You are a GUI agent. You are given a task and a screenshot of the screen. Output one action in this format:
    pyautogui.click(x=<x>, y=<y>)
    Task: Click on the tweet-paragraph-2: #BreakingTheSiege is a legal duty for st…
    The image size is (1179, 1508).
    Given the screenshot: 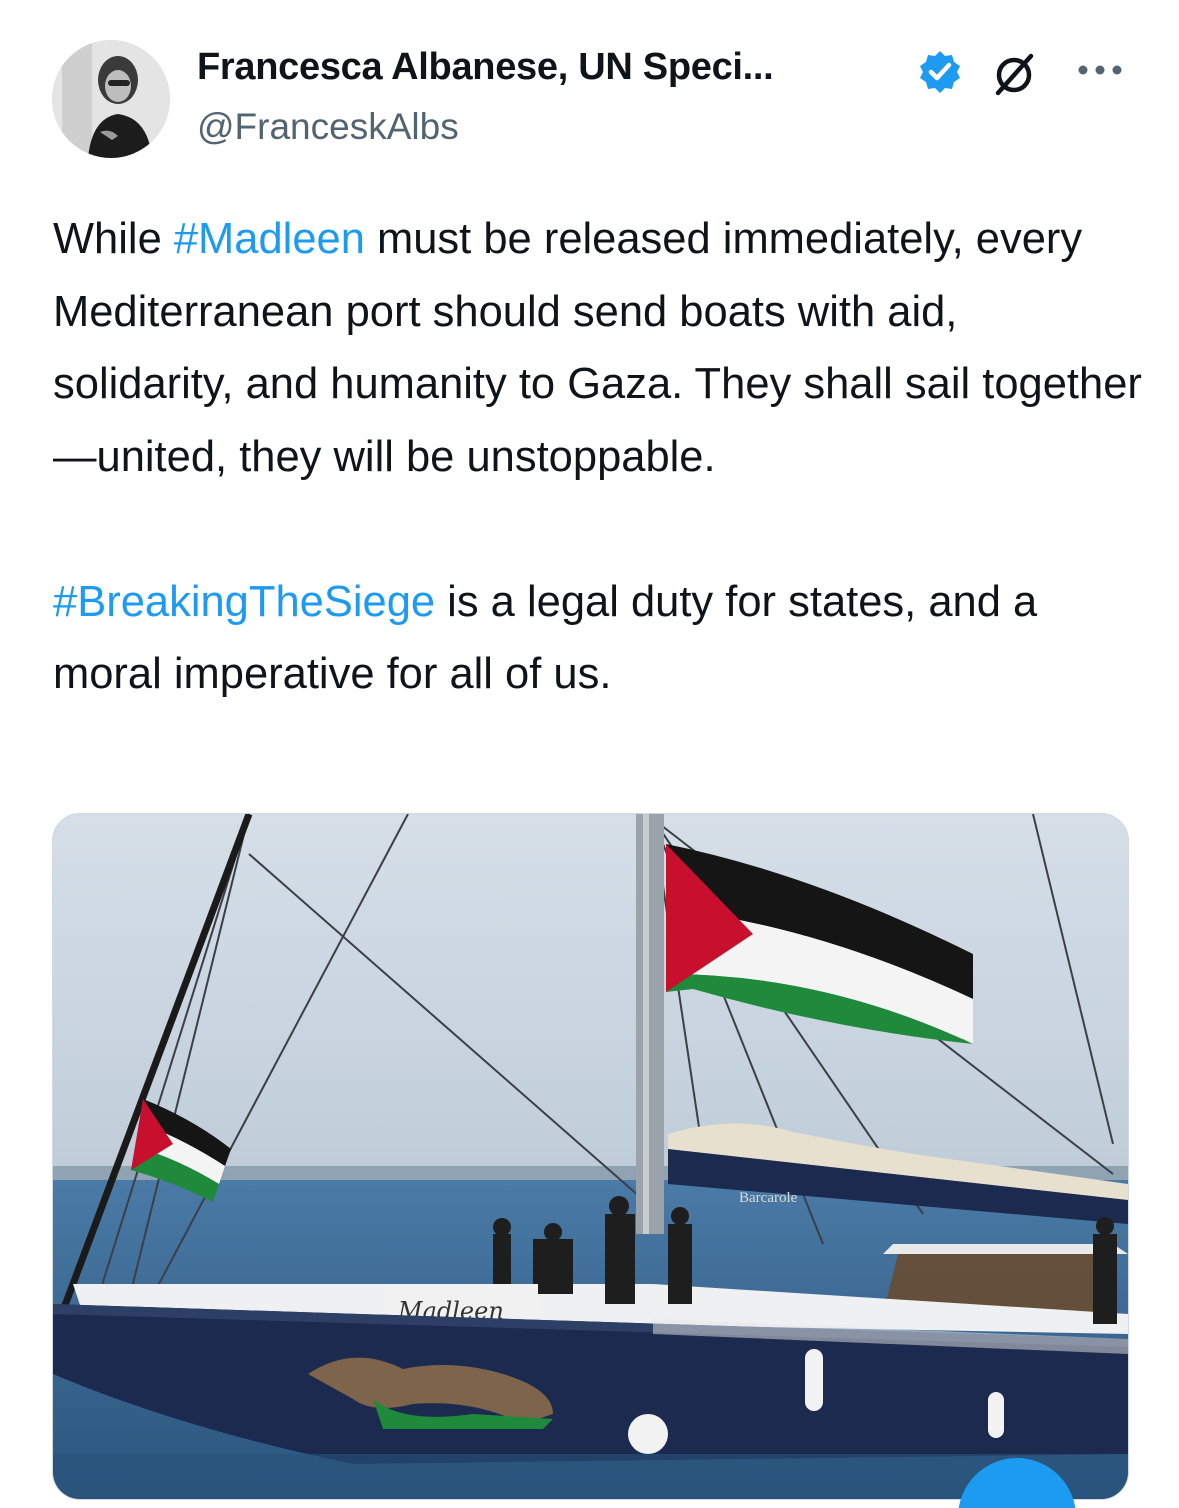 What is the action you would take?
    pyautogui.click(x=598, y=638)
    